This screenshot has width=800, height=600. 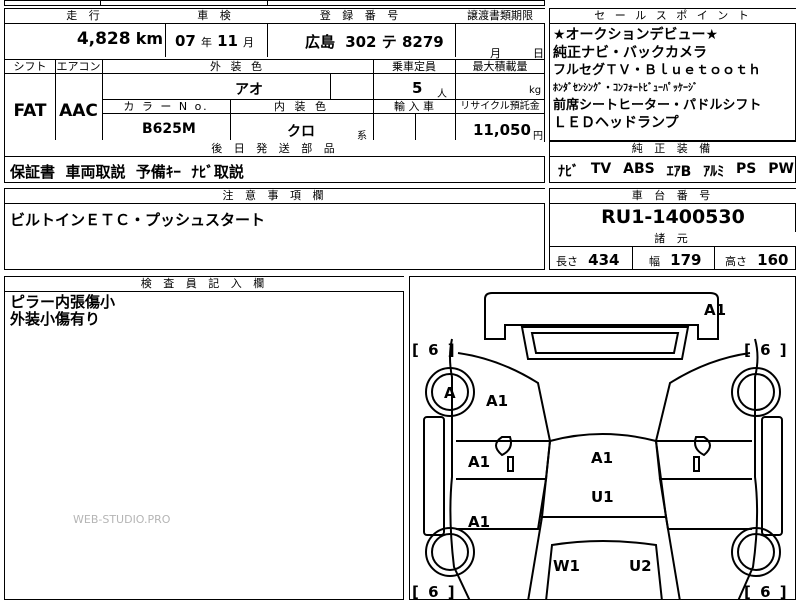 I want to click on max-load-label: 最大積載量, so click(x=500, y=66).